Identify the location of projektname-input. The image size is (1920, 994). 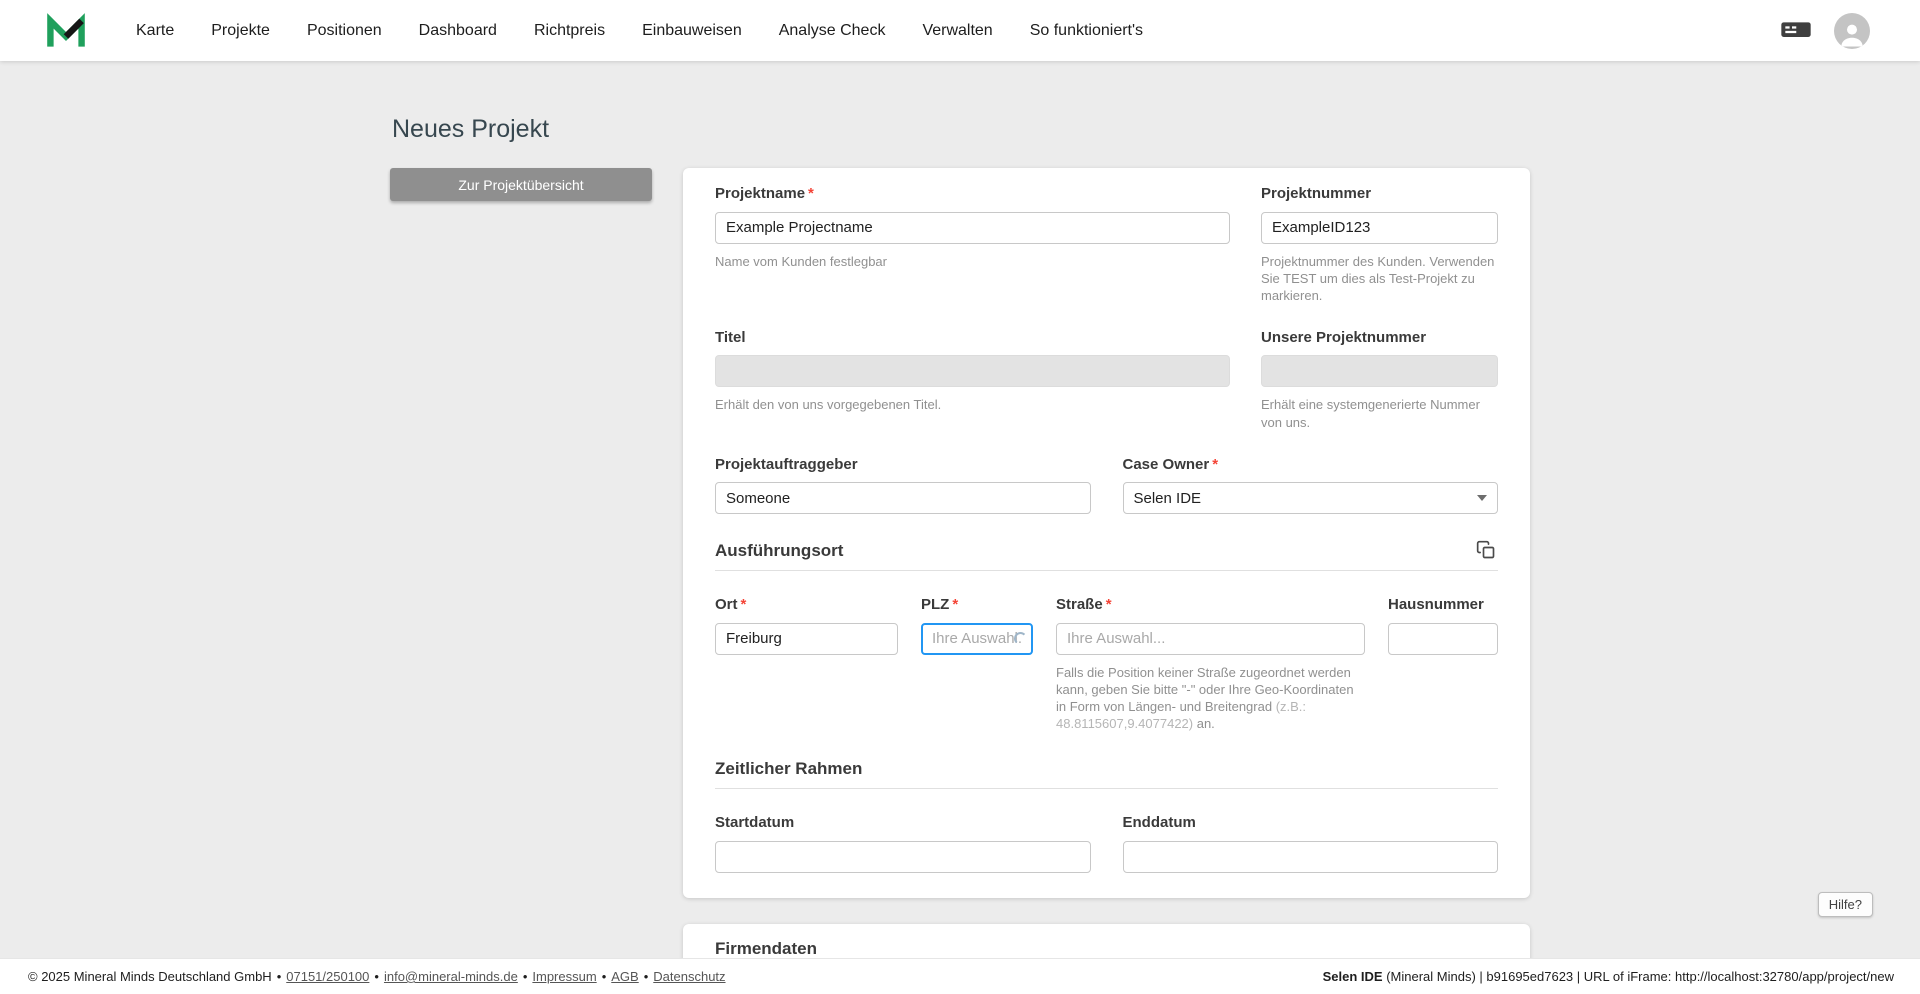
(972, 227).